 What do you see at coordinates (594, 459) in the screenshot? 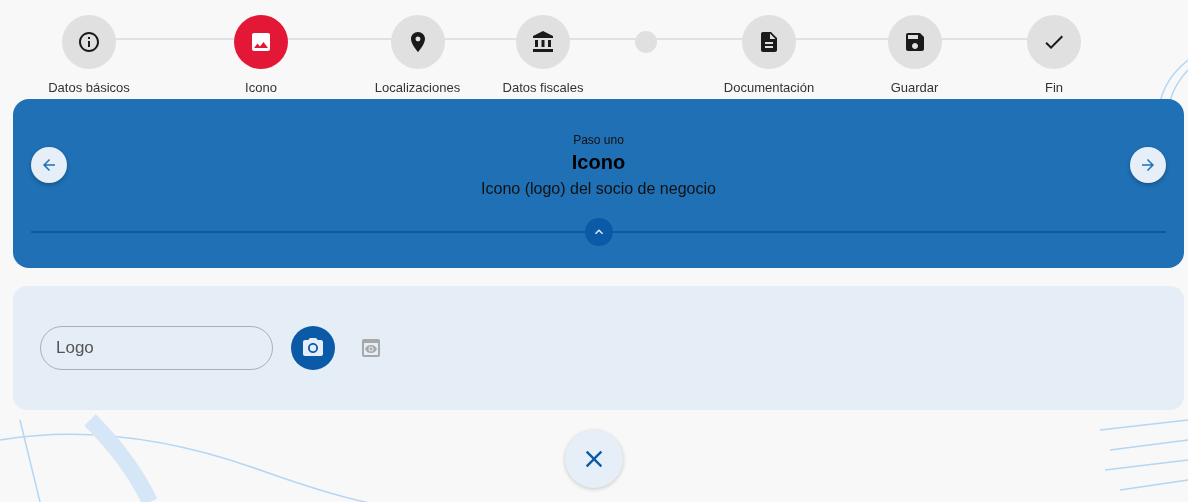
I see `close-button` at bounding box center [594, 459].